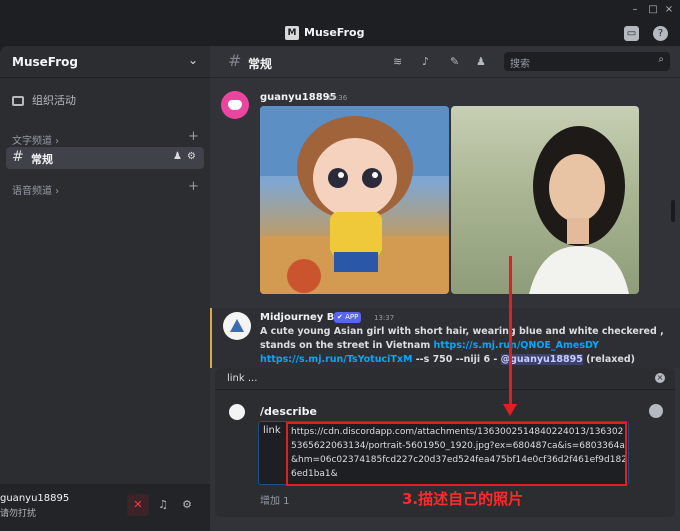 This screenshot has width=680, height=531. I want to click on server-name: MuseFrog, so click(45, 62).